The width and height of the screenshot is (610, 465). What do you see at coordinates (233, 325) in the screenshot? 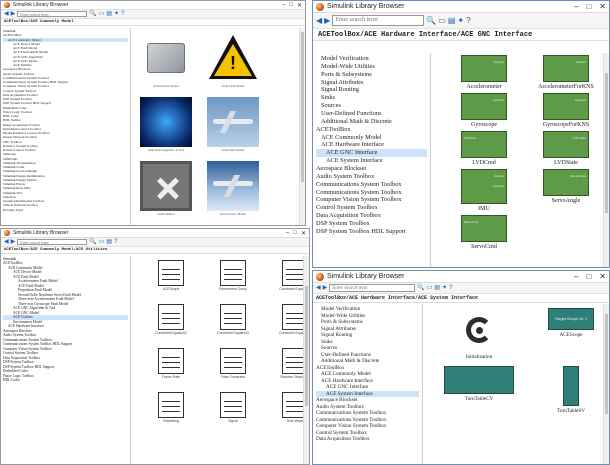
I see `library-block: Constraint Equation3` at bounding box center [233, 325].